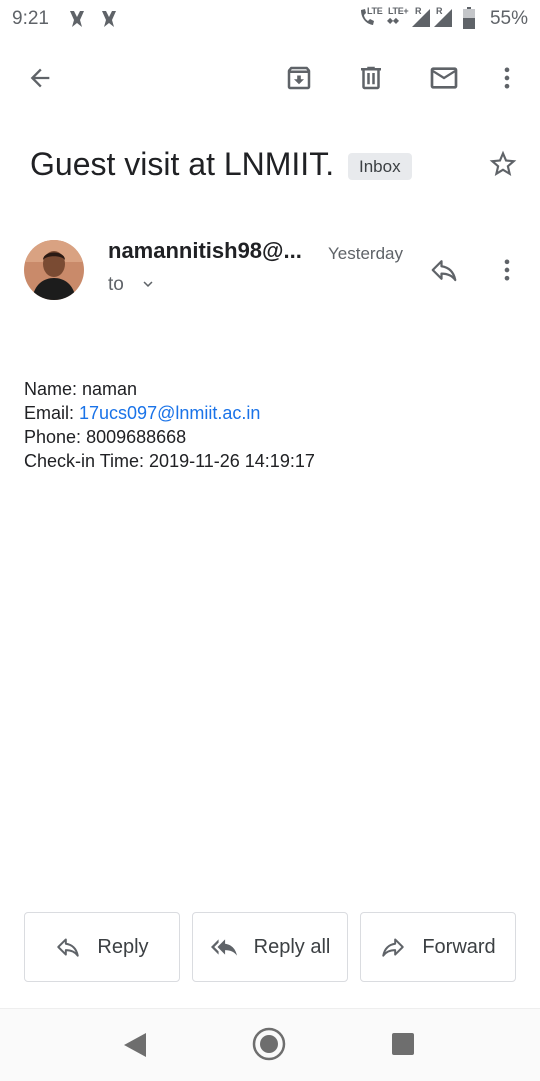 The height and width of the screenshot is (1081, 540). What do you see at coordinates (169, 413) in the screenshot?
I see `email-link: 17ucs097@lnmiit.ac.in` at bounding box center [169, 413].